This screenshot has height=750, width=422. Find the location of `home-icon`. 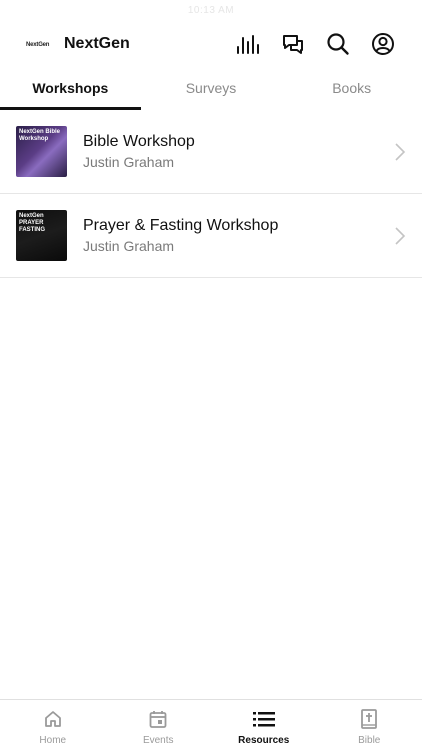

home-icon is located at coordinates (53, 719).